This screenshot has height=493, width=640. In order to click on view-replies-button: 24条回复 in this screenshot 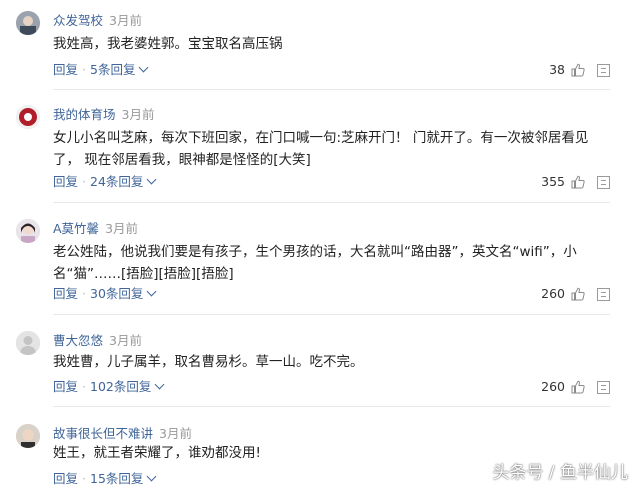, I will do `click(123, 181)`.